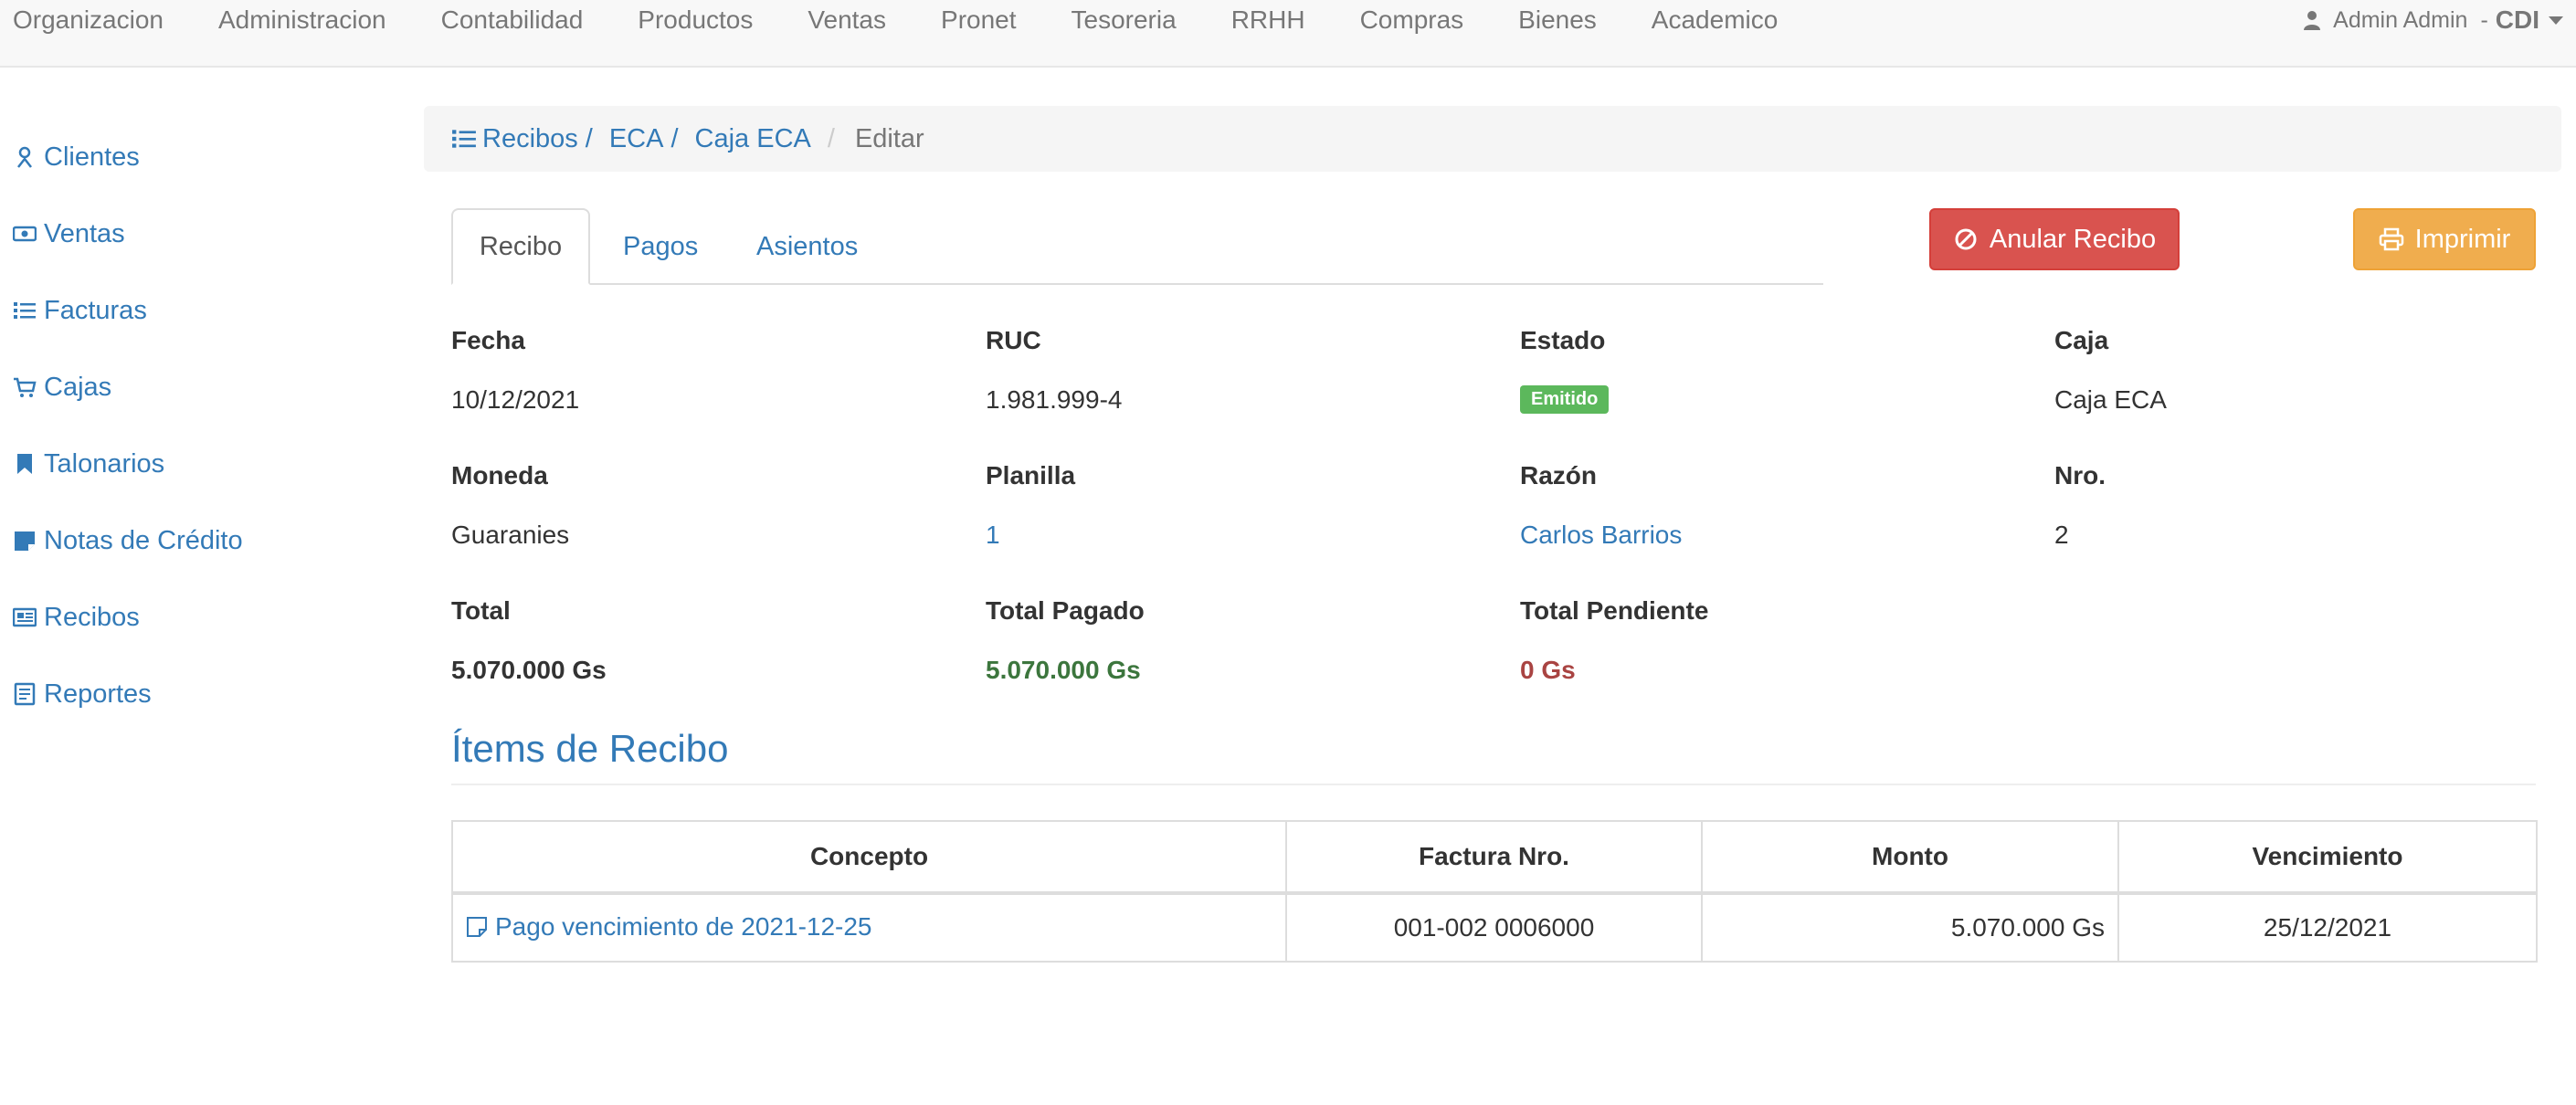 This screenshot has width=2576, height=1105. I want to click on section-divider, so click(1493, 784).